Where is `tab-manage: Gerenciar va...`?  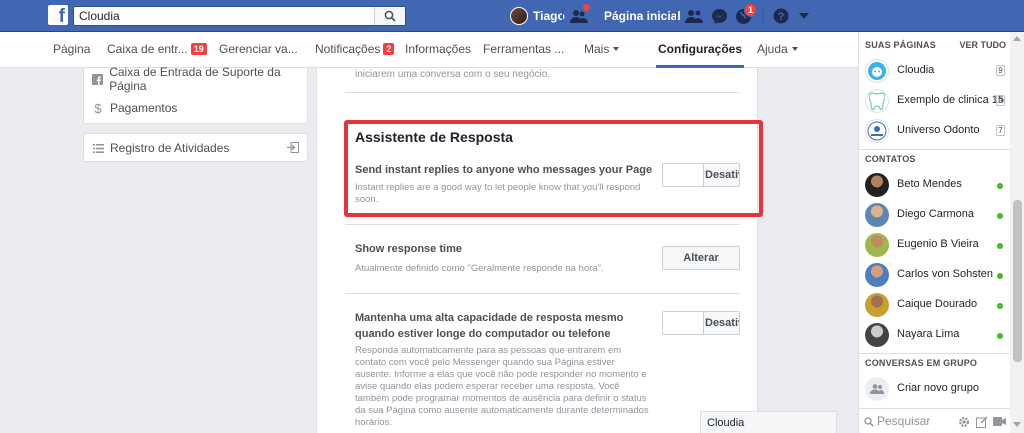 tab-manage: Gerenciar va... is located at coordinates (258, 50).